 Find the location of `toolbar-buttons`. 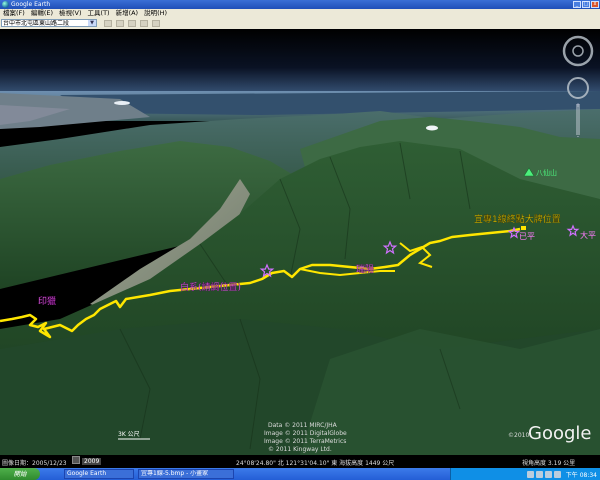

toolbar-buttons is located at coordinates (132, 23).